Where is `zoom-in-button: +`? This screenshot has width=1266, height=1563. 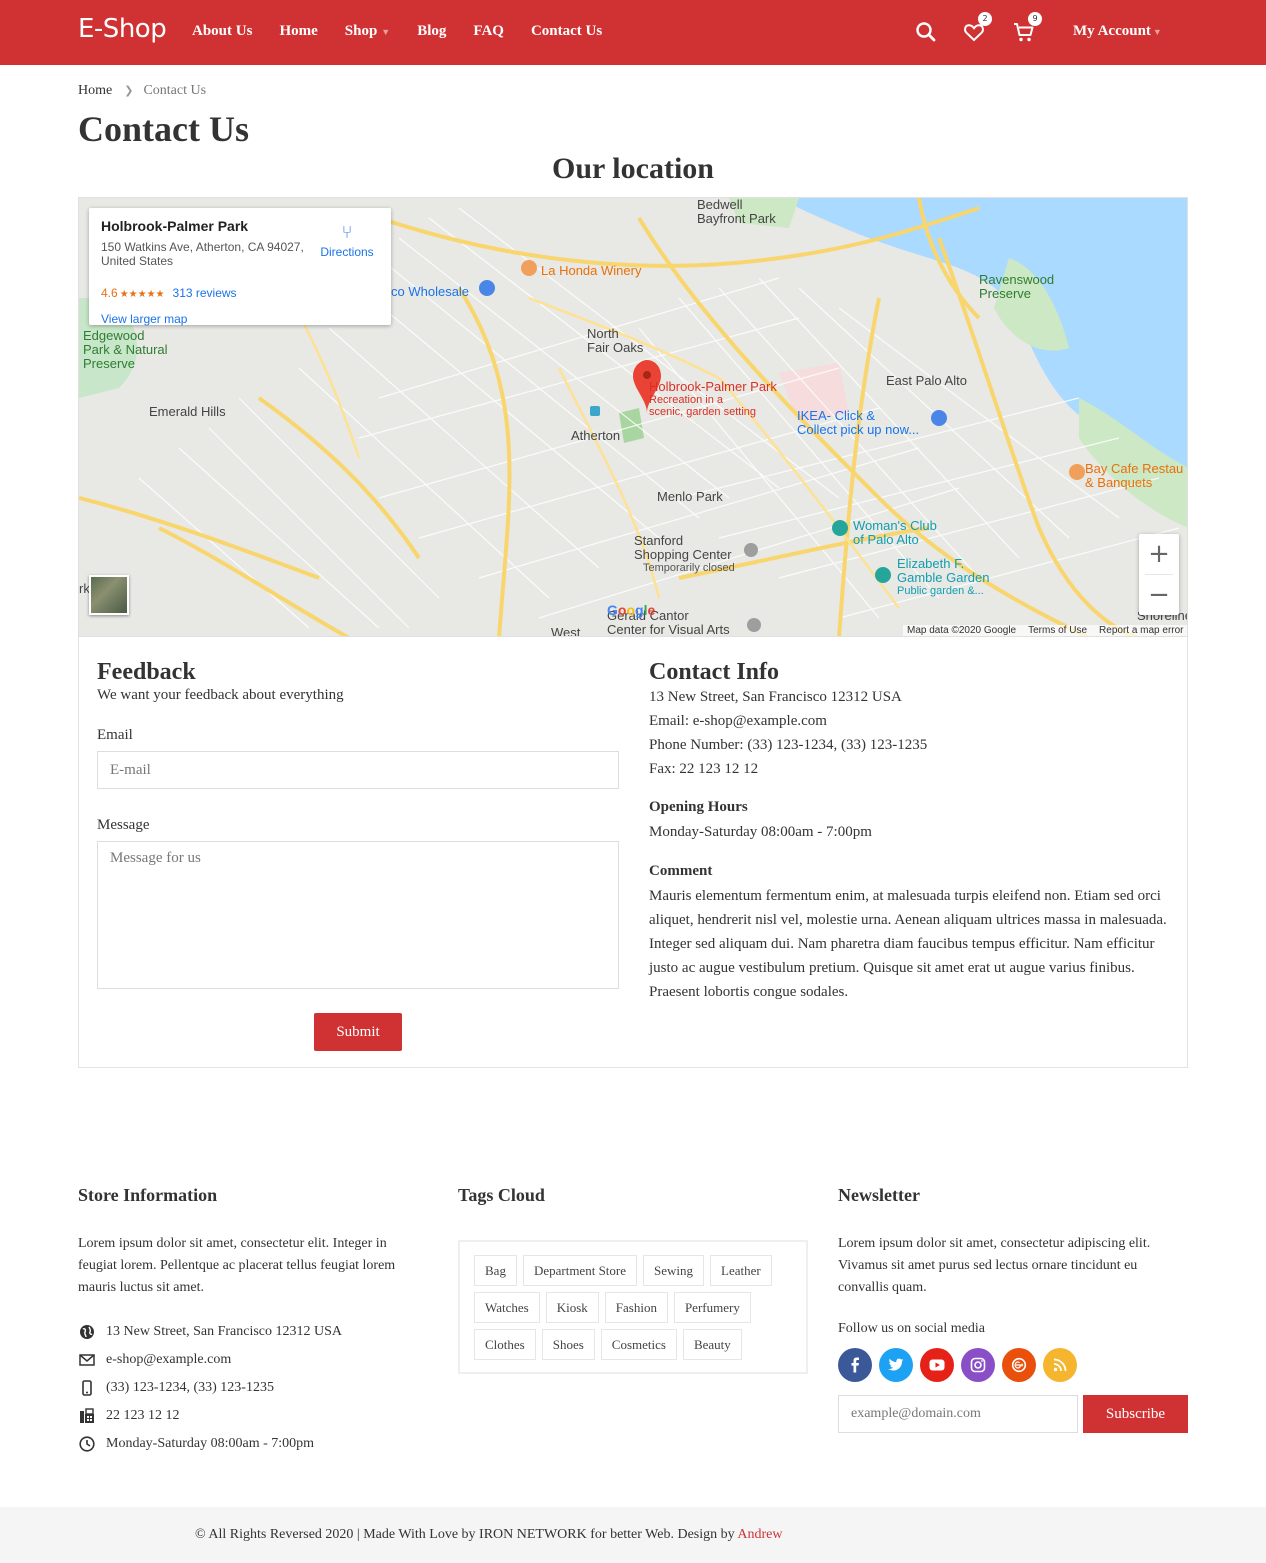
zoom-in-button: + is located at coordinates (1159, 554).